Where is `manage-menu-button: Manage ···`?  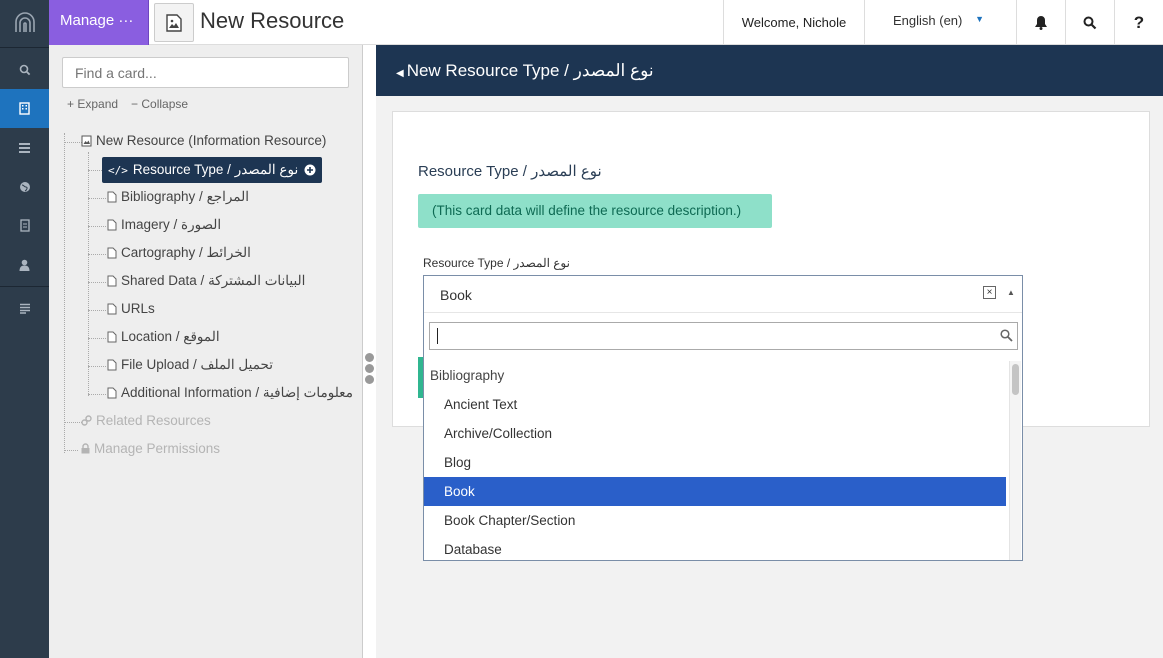
manage-menu-button: Manage ··· is located at coordinates (99, 22).